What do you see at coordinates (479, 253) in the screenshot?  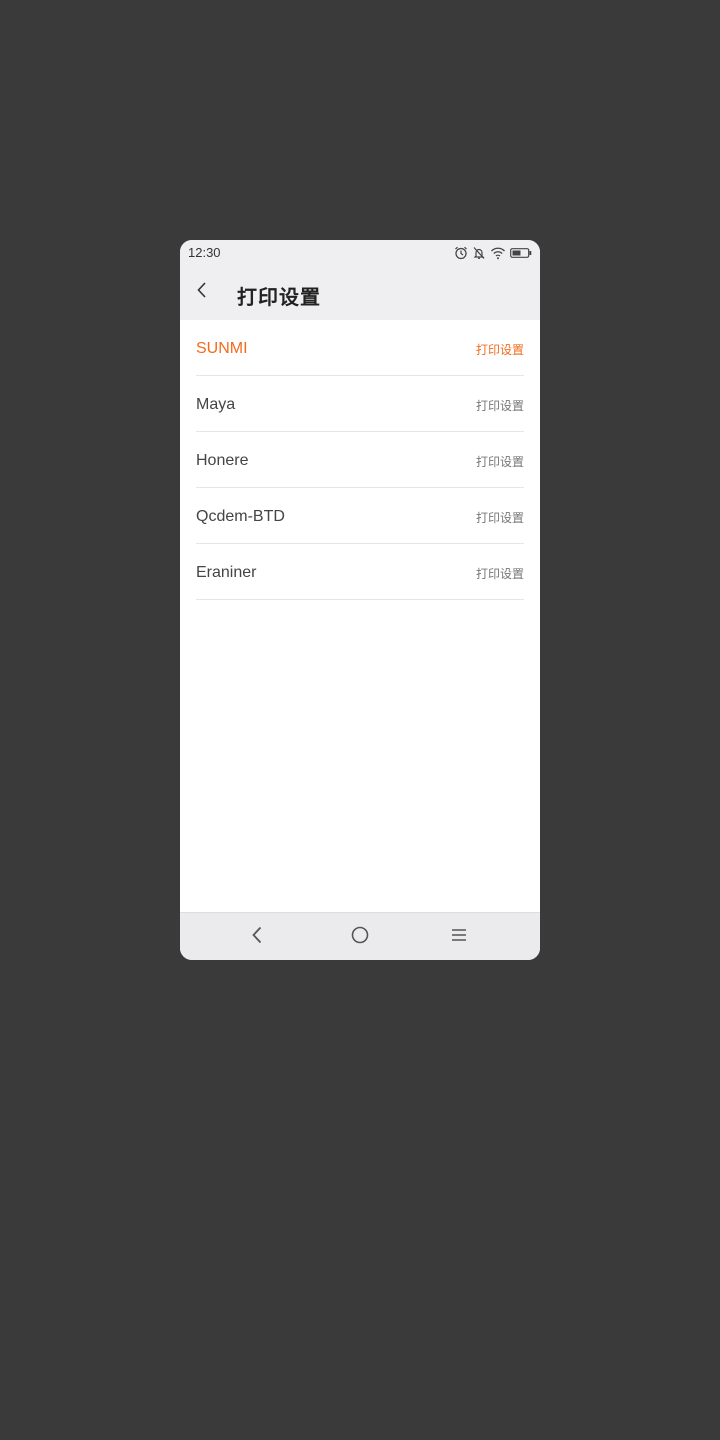 I see `bell-muted-icon` at bounding box center [479, 253].